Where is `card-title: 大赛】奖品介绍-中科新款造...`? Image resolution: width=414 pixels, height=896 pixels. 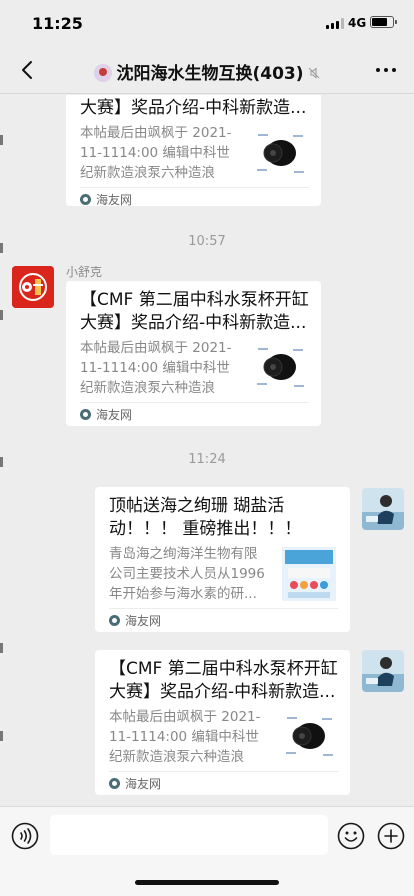 card-title: 大赛】奖品介绍-中科新款造... is located at coordinates (193, 108).